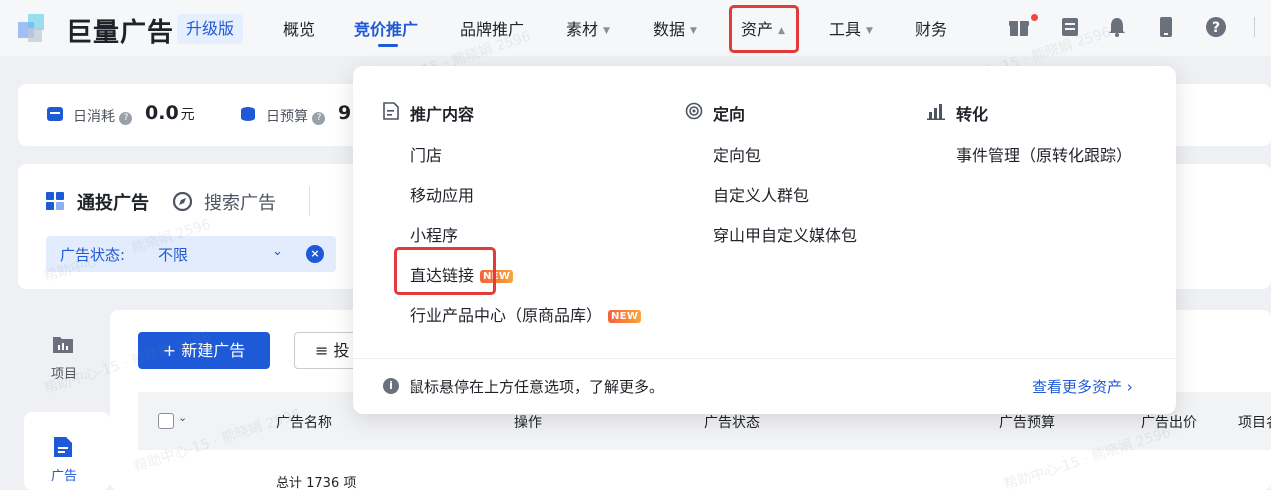  I want to click on nav-overview: 概览, so click(299, 28).